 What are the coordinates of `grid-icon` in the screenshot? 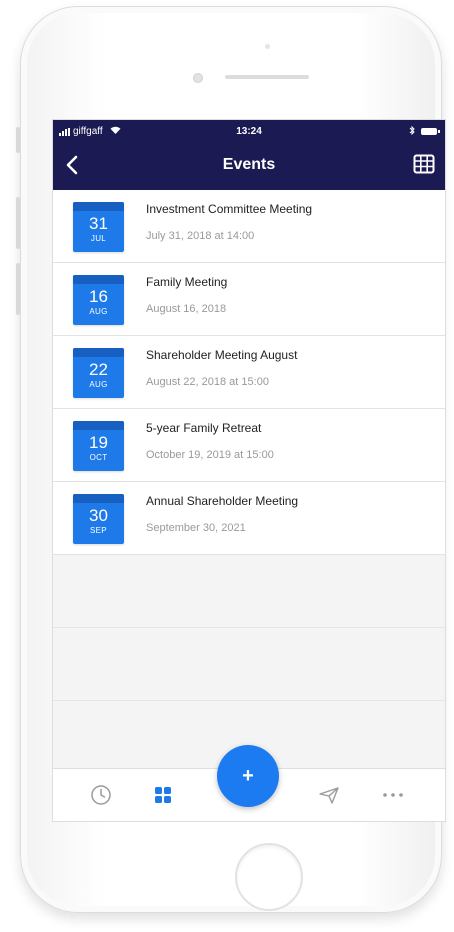 It's located at (163, 795).